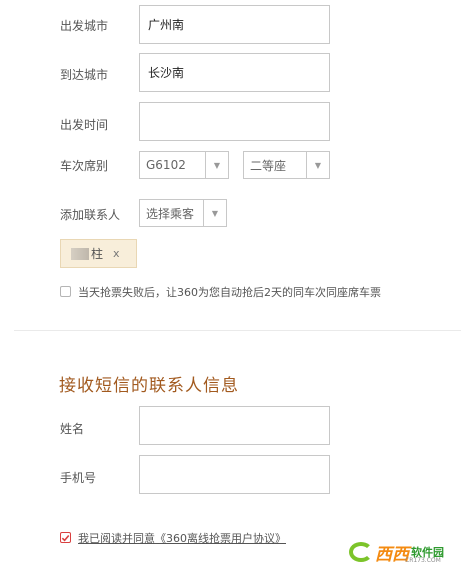 The height and width of the screenshot is (566, 461). I want to click on arrival-input: 长沙南, so click(234, 72).